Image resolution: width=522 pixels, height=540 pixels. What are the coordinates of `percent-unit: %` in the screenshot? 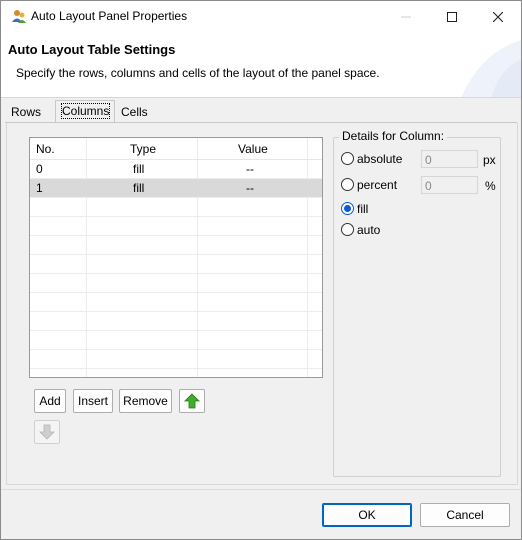 It's located at (490, 186).